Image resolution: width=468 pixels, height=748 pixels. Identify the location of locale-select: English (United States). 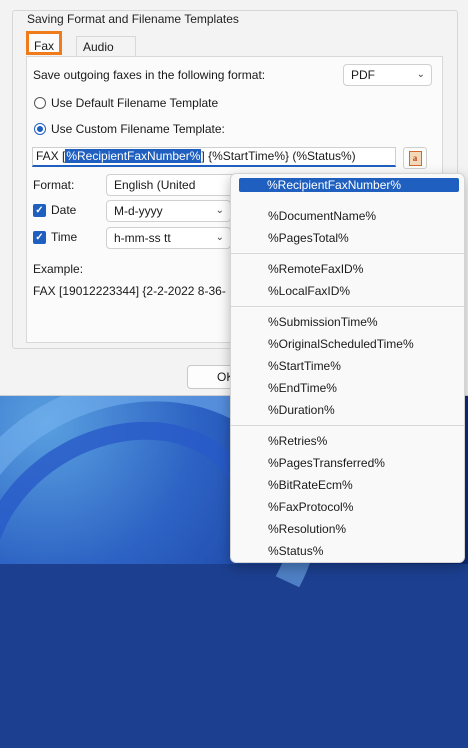
(171, 193).